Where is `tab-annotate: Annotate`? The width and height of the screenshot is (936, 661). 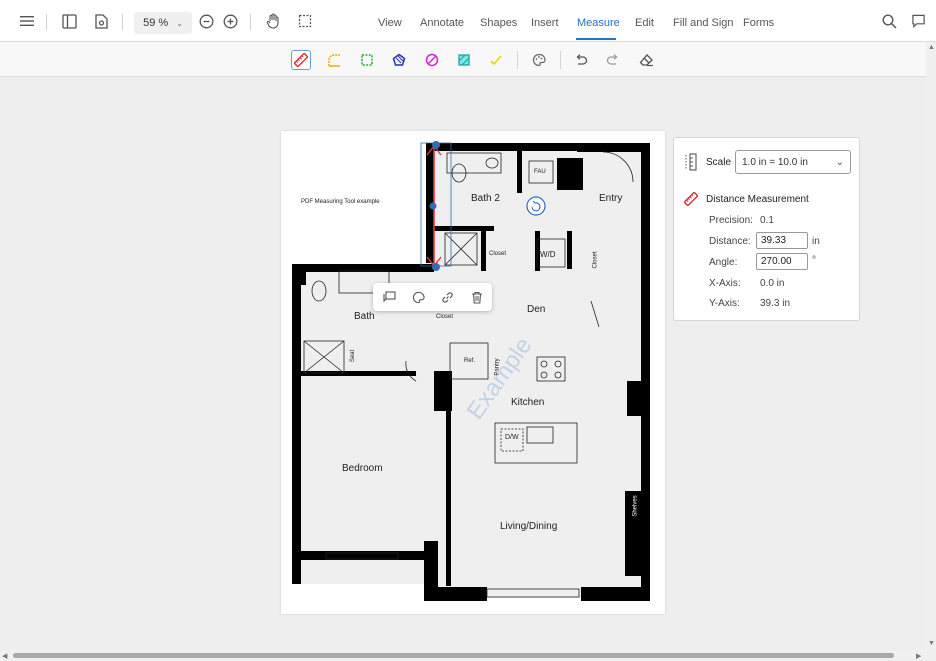 tab-annotate: Annotate is located at coordinates (442, 23).